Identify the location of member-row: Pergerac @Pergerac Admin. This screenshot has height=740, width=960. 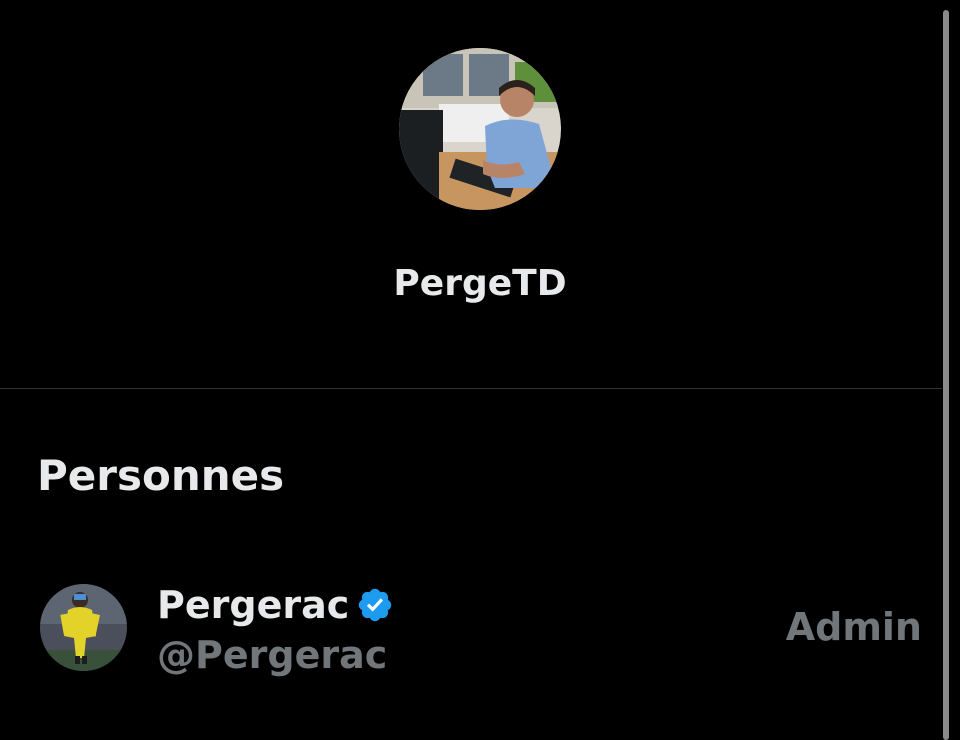
(470, 630).